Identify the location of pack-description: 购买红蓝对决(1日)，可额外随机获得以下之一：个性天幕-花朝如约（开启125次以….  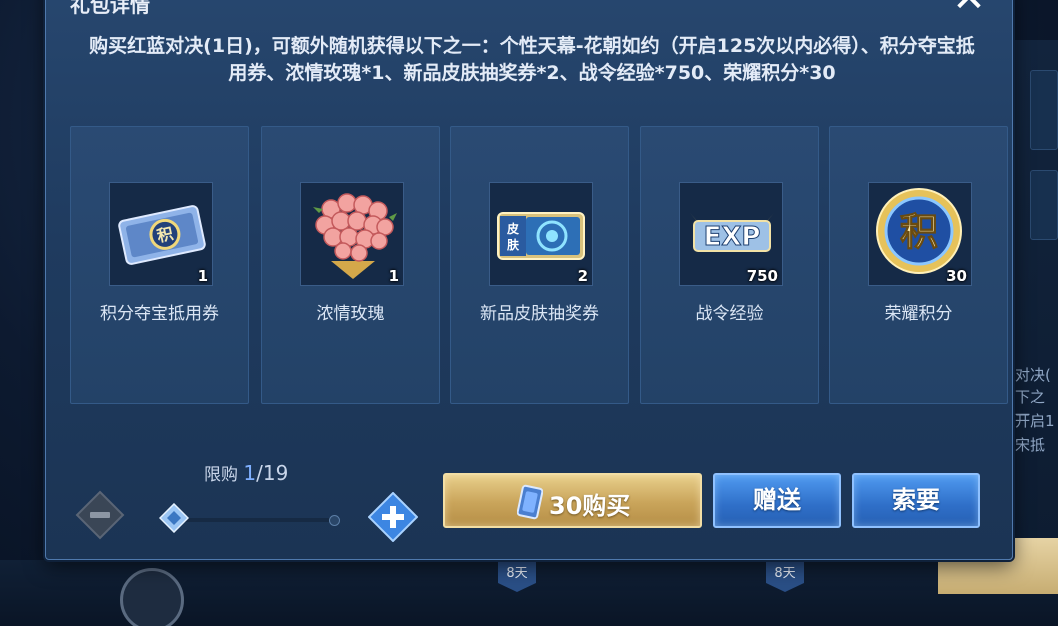
(532, 59).